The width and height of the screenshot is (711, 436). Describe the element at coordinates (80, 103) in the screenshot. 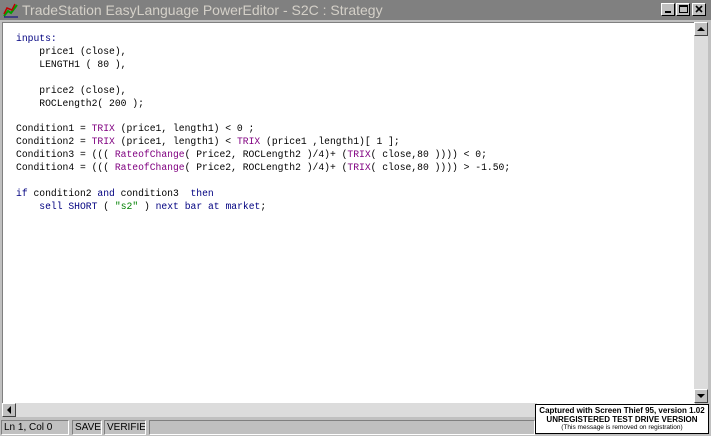

I see `code-token: ROCLength2( 200 );` at that location.